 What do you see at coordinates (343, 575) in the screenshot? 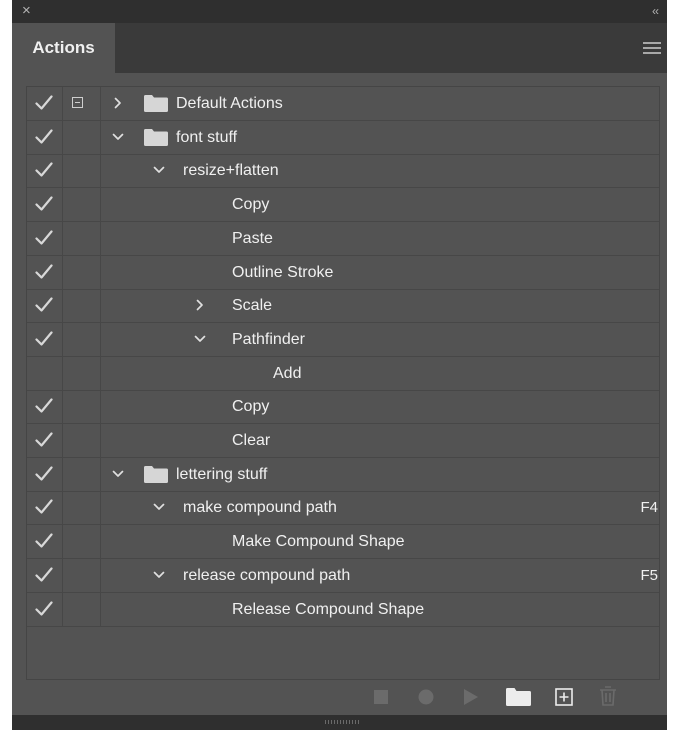
I see `action-row: release compound path F5` at bounding box center [343, 575].